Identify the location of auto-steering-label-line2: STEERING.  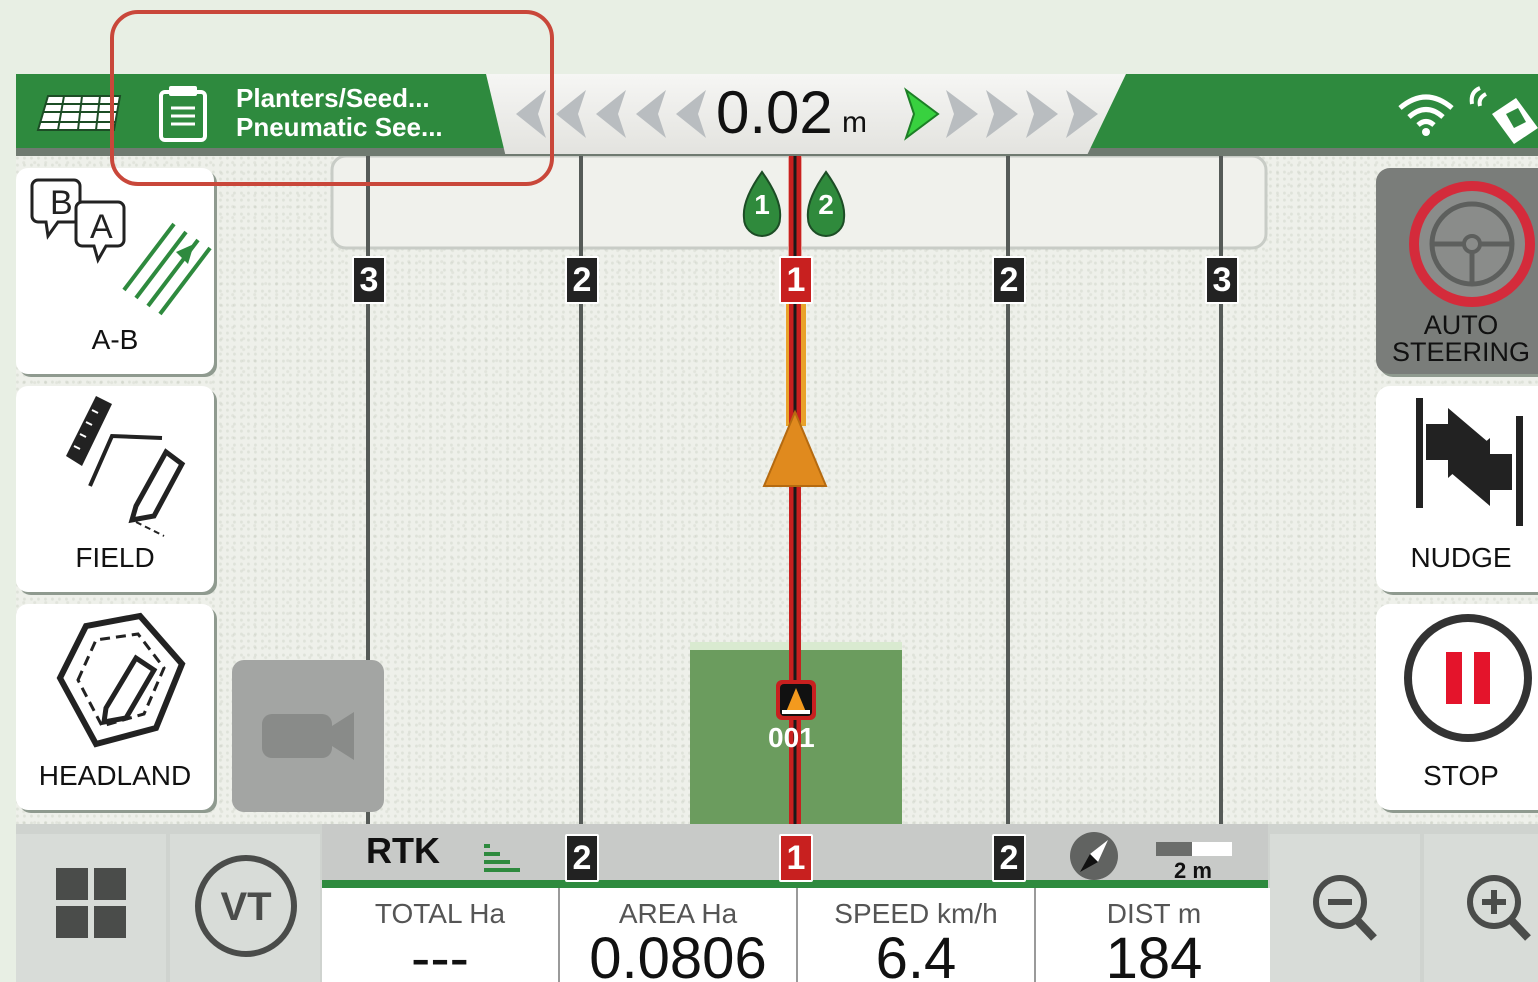
(1461, 352).